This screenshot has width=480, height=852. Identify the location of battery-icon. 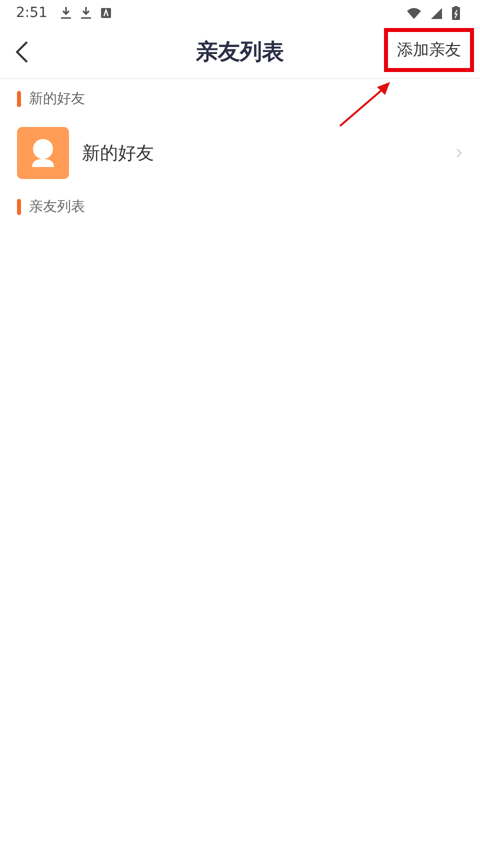
(456, 13).